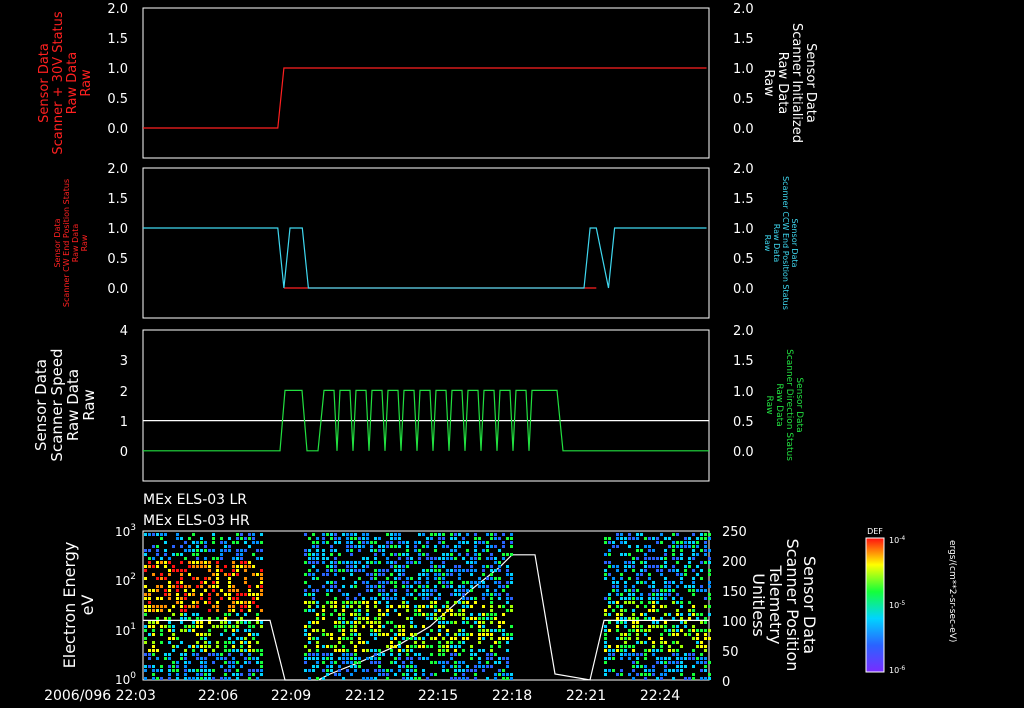 The image size is (1024, 708). I want to click on tick-label: 1, so click(124, 422).